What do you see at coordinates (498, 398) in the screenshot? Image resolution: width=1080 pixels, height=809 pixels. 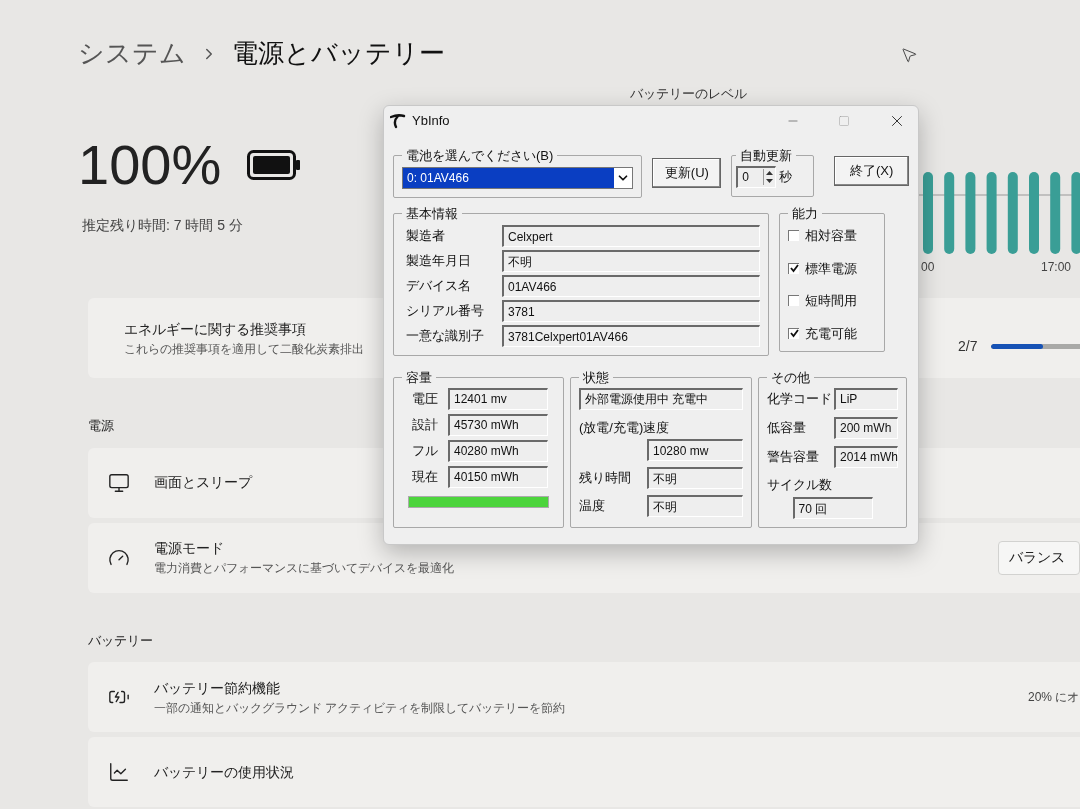 I see `field-value: 12401 mv` at bounding box center [498, 398].